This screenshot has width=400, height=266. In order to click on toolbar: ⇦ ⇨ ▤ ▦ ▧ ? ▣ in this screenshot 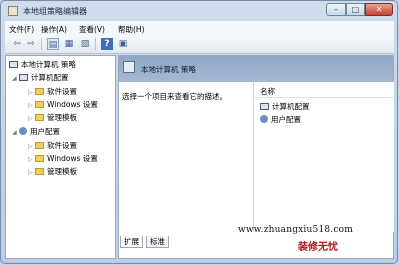, I will do `click(199, 44)`.